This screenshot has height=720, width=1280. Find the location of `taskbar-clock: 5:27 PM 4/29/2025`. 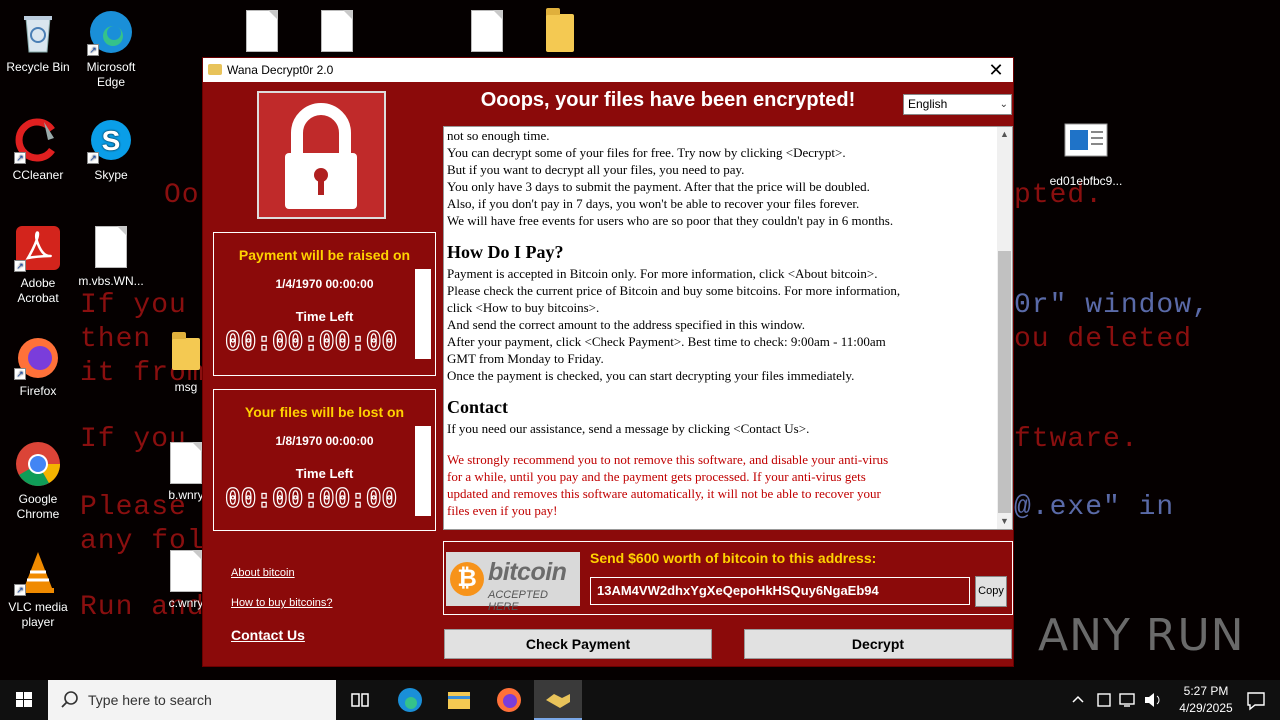

taskbar-clock: 5:27 PM 4/29/2025 is located at coordinates (1206, 700).